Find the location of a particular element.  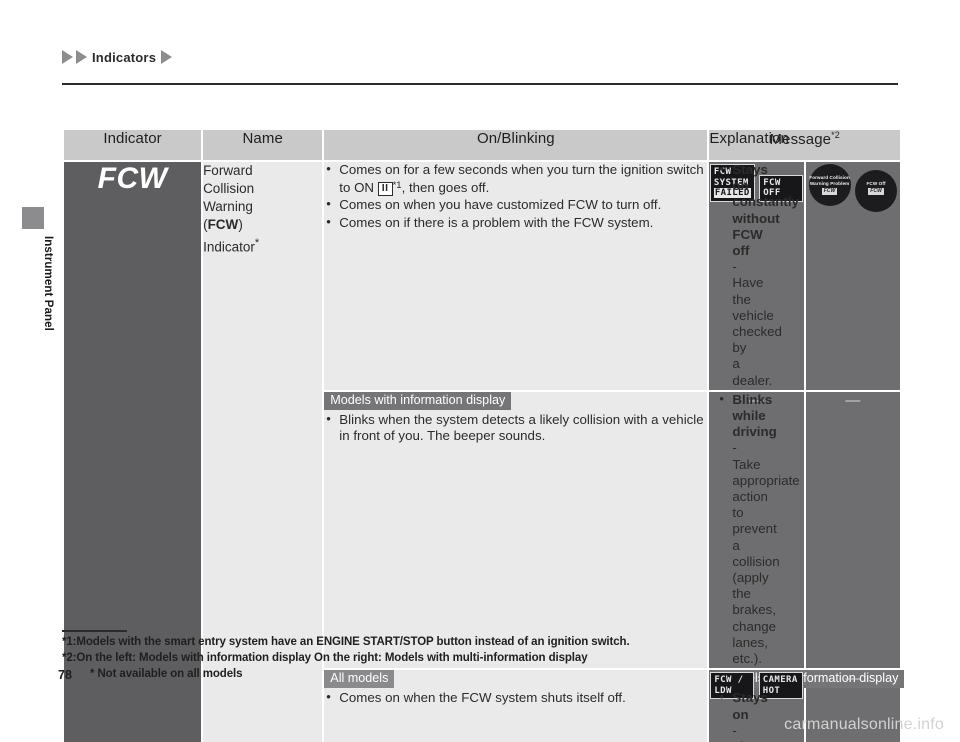

watermark: carmanualsonline.info is located at coordinates (864, 724).